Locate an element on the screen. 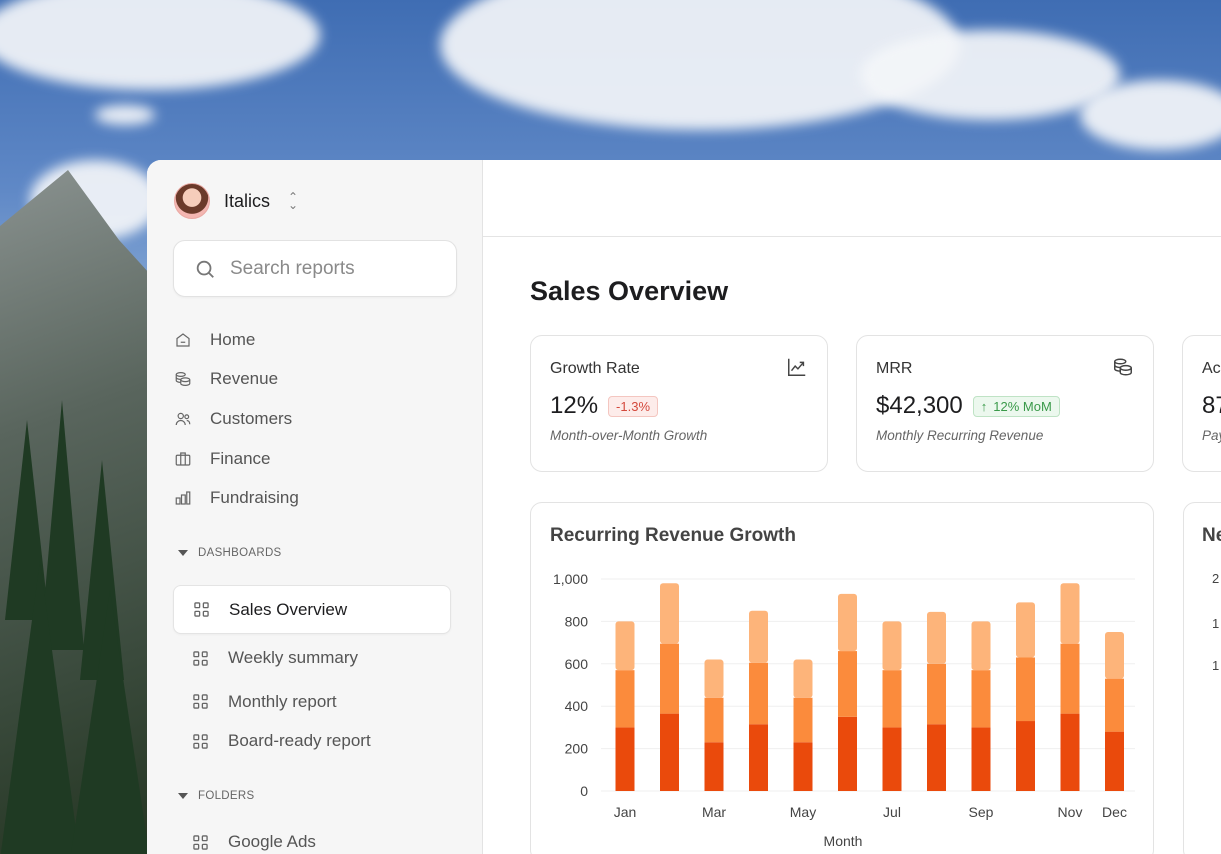 The image size is (1221, 854). dashboard-item-monthly-report: Monthly report is located at coordinates (312, 702).